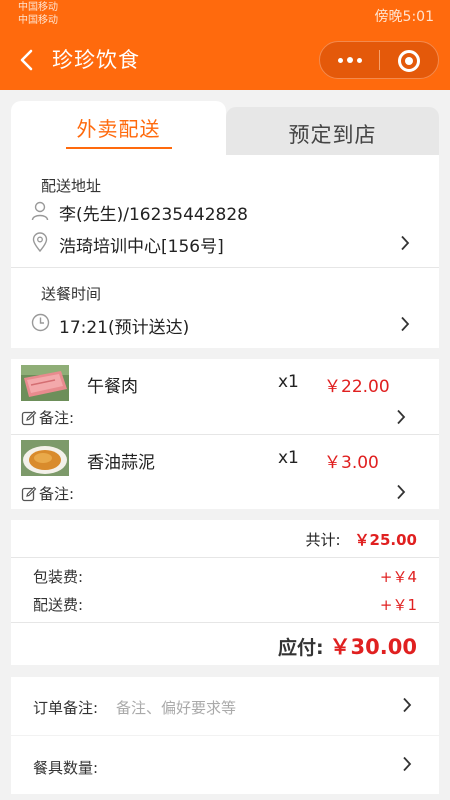  Describe the element at coordinates (40, 242) in the screenshot. I see `location-pin-icon` at that location.